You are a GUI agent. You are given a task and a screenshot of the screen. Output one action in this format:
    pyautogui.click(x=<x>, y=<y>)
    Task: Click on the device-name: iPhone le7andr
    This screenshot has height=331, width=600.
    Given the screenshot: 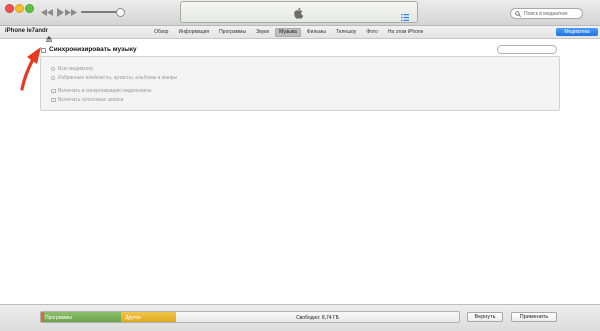 What is the action you would take?
    pyautogui.click(x=26, y=31)
    